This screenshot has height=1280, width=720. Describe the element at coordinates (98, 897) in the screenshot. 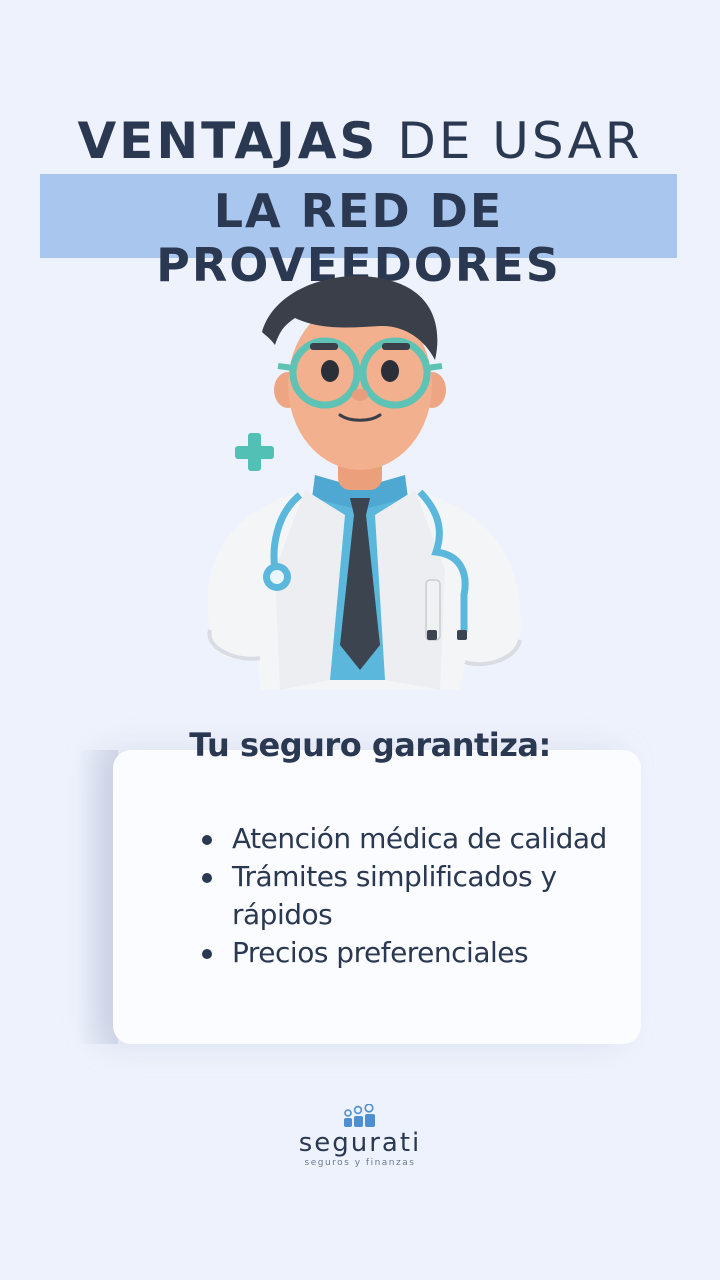

I see `card-shadow` at that location.